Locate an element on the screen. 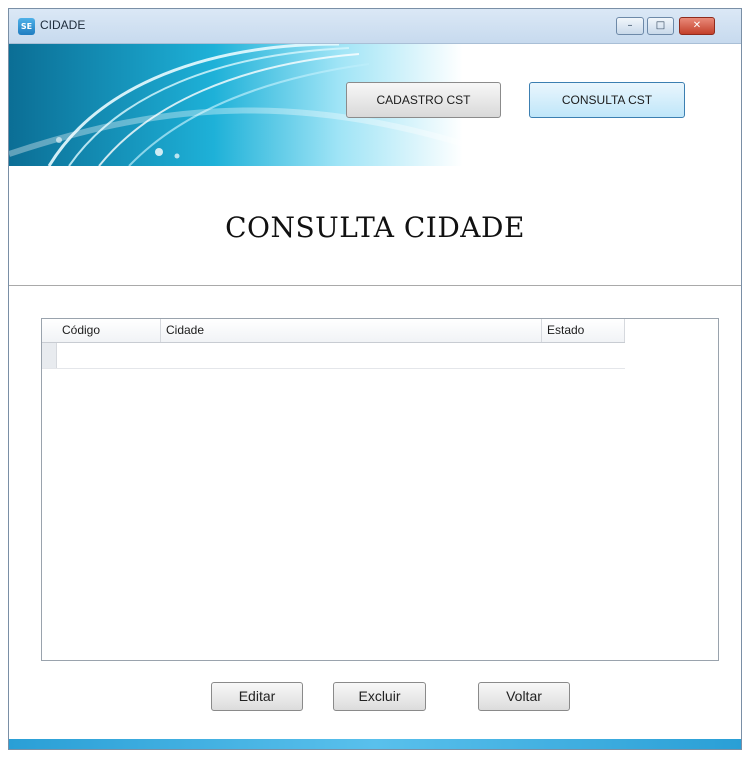 The width and height of the screenshot is (742, 758). cadastro-cst-button: CADASTRO CST is located at coordinates (423, 100).